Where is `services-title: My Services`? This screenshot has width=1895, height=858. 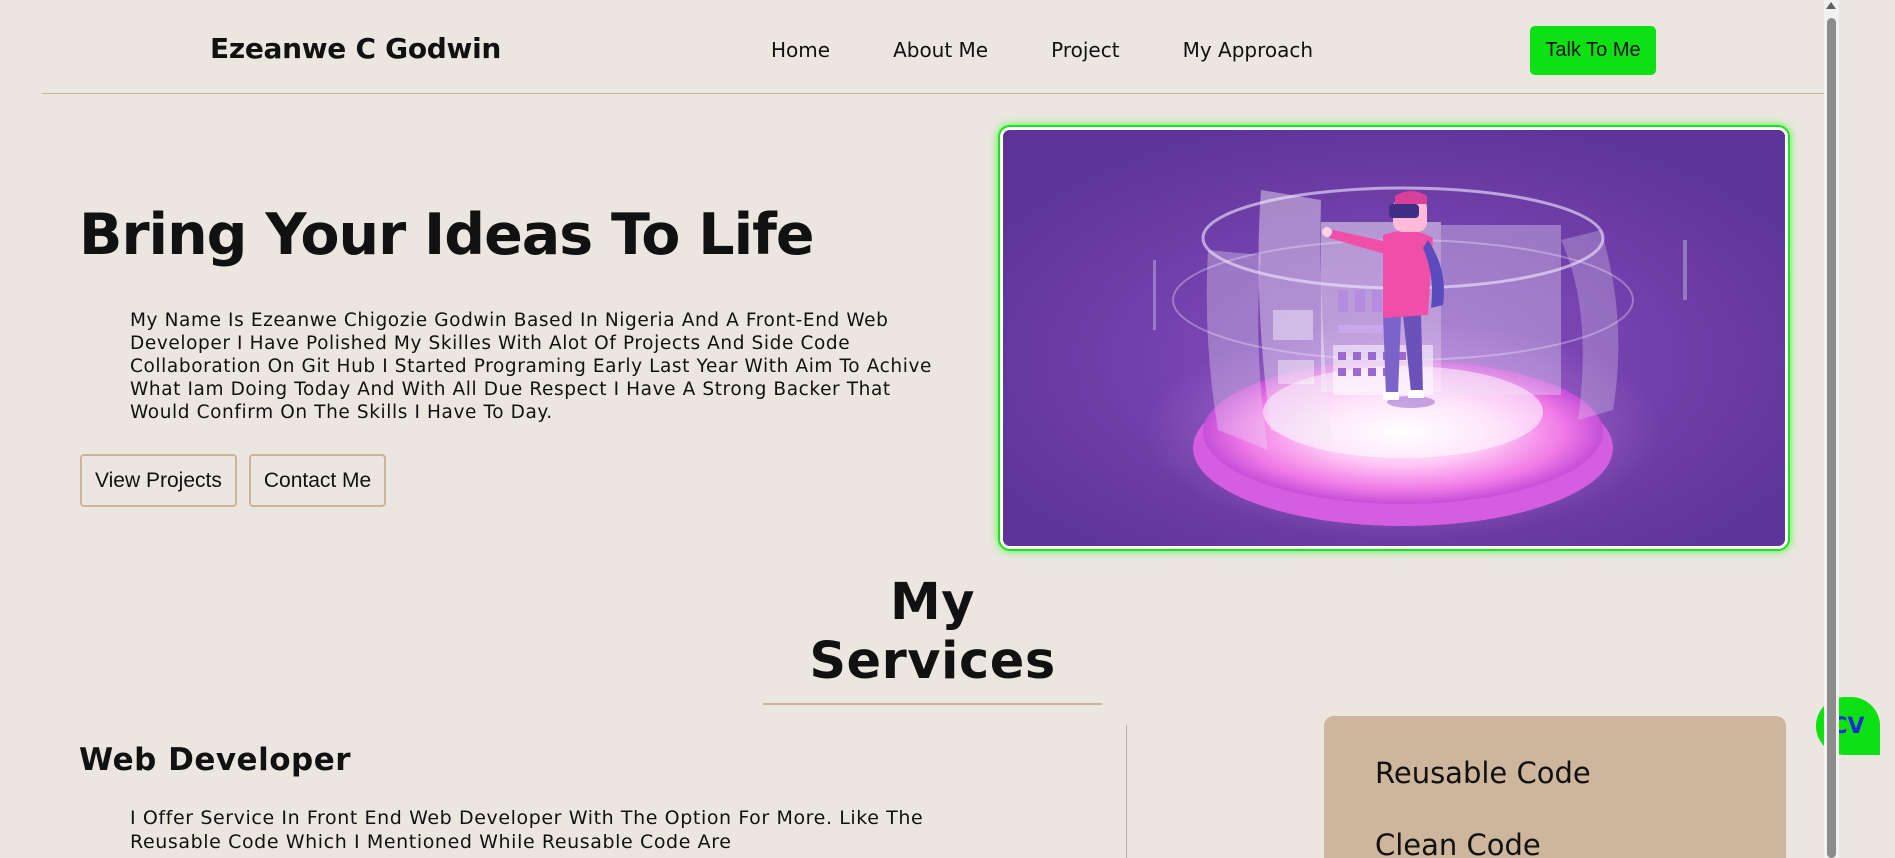 services-title: My Services is located at coordinates (932, 639).